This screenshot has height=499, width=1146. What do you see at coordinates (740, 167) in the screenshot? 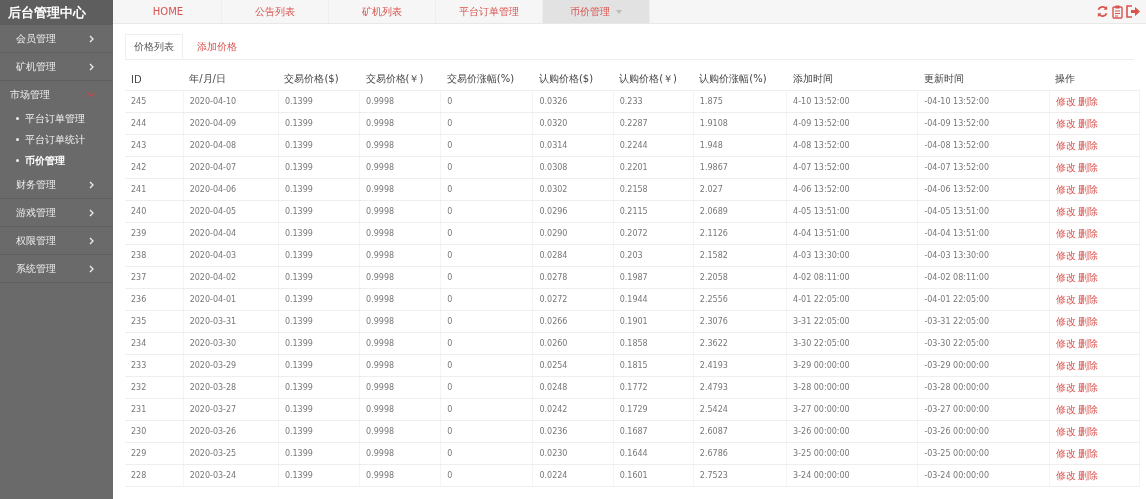
I see `table-cell: 1.9867` at bounding box center [740, 167].